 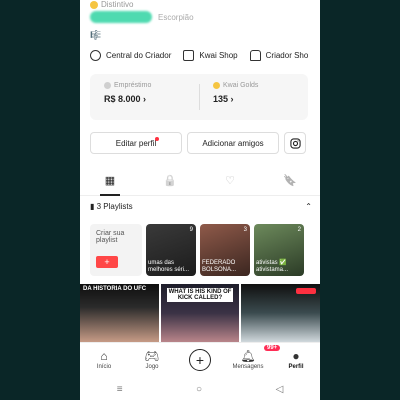 I want to click on nav-create: +, so click(x=200, y=359).